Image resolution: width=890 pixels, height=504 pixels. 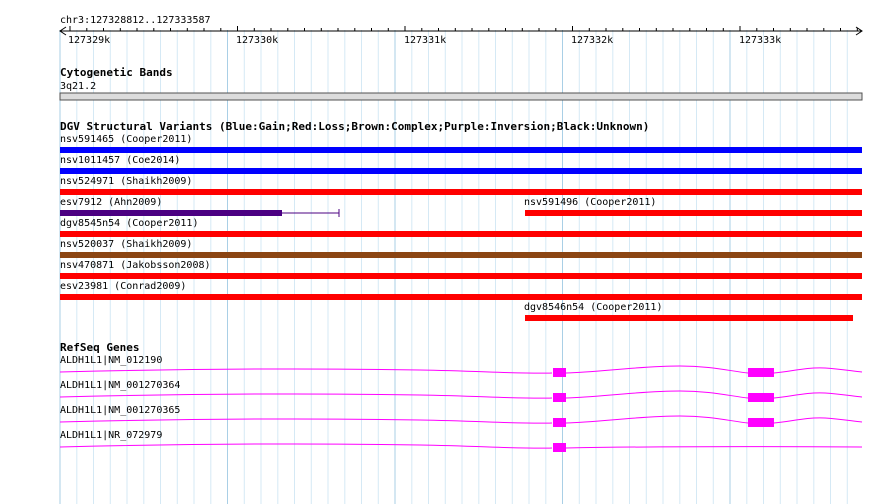 What do you see at coordinates (111, 361) in the screenshot?
I see `gene-label-nm-012190: ALDH1L1|NM_012190` at bounding box center [111, 361].